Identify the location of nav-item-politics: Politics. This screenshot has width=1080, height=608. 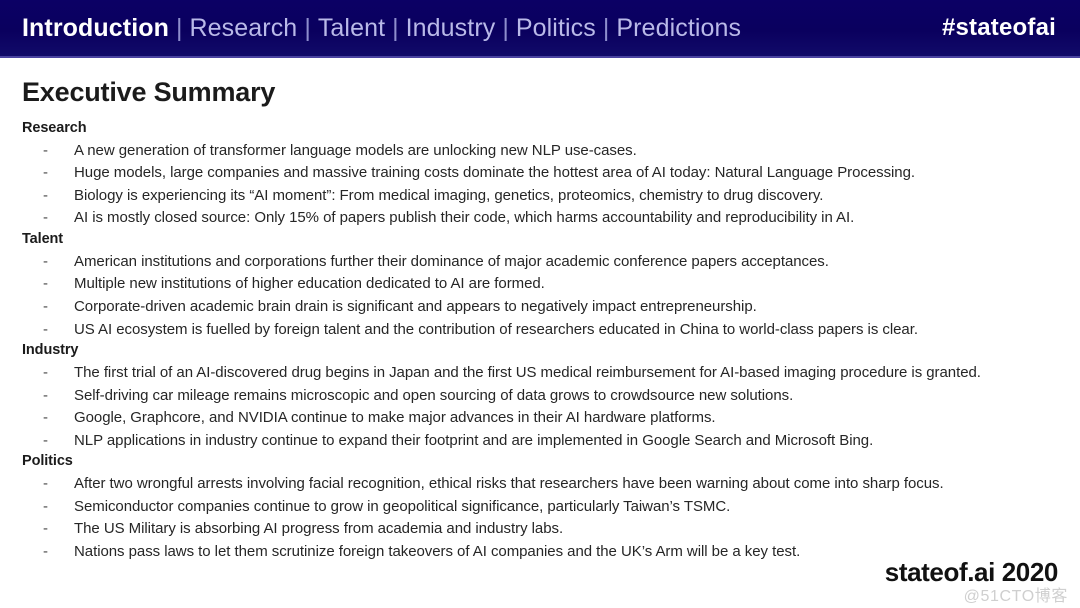
(556, 28).